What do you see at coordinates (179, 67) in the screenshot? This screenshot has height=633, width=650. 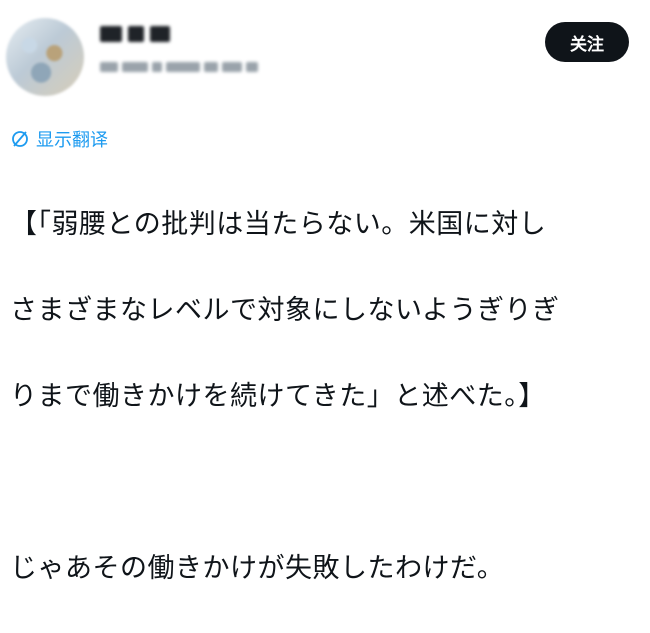 I see `user-handle-redacted` at bounding box center [179, 67].